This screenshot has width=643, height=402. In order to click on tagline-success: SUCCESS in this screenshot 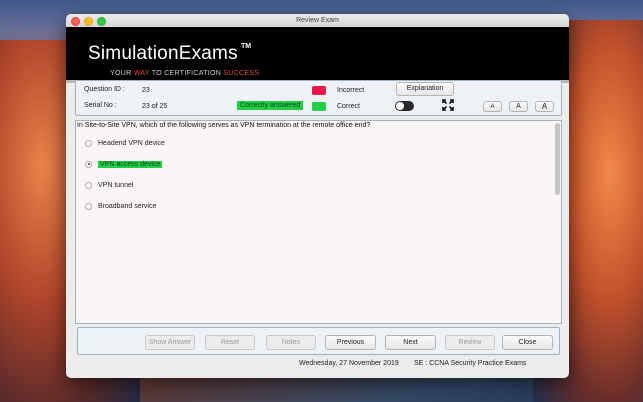, I will do `click(241, 73)`.